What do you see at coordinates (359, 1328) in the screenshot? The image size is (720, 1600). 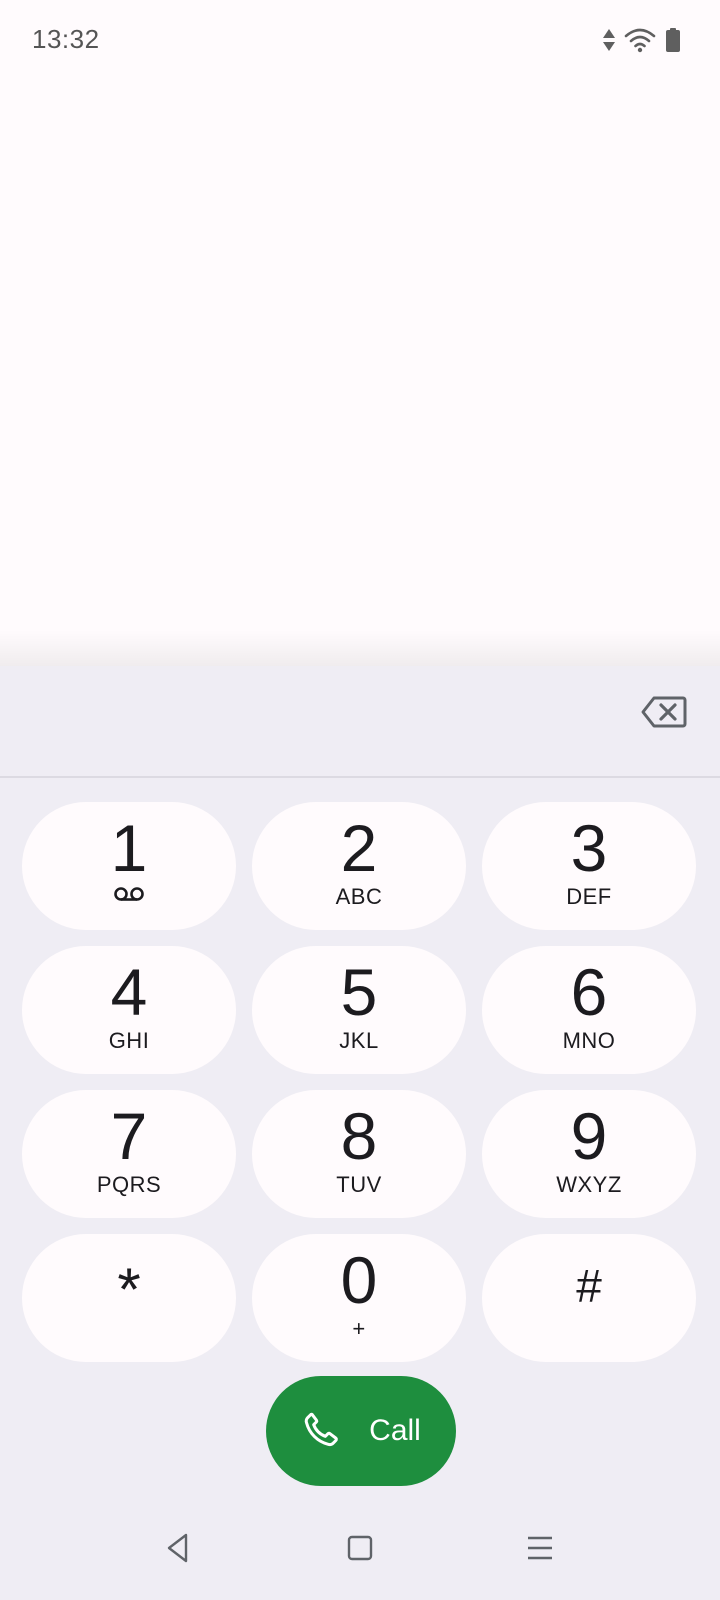 I see `key-letters: +` at bounding box center [359, 1328].